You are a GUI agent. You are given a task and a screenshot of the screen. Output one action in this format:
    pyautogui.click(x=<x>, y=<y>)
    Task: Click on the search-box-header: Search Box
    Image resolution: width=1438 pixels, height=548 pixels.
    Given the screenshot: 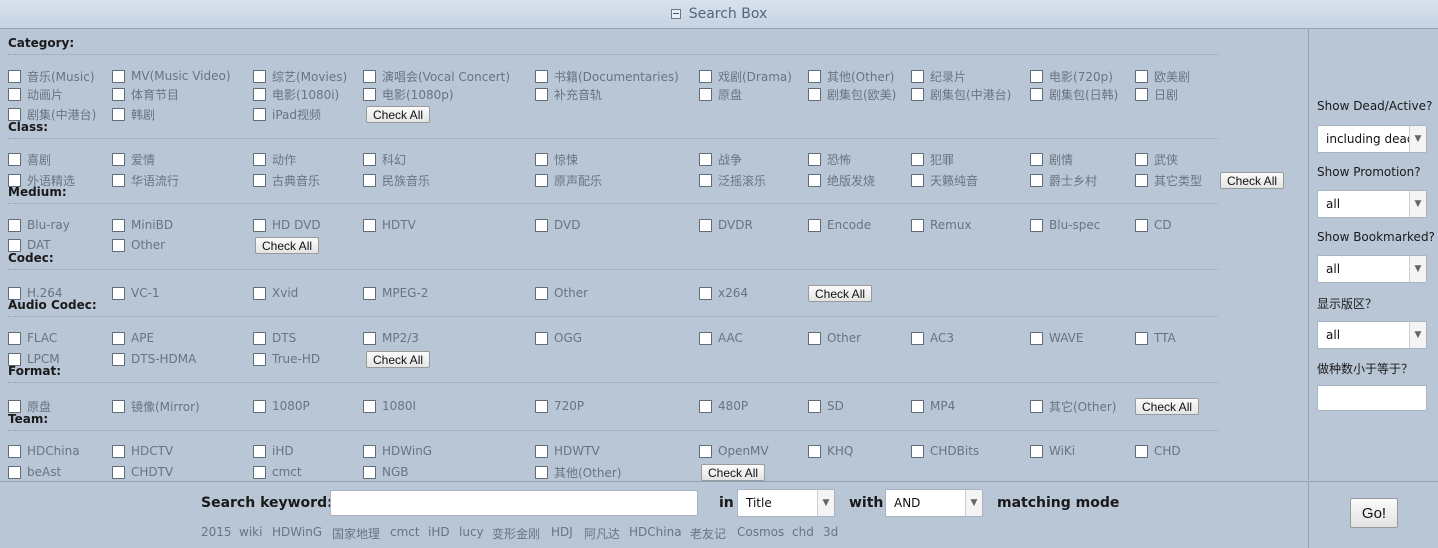 What is the action you would take?
    pyautogui.click(x=719, y=14)
    